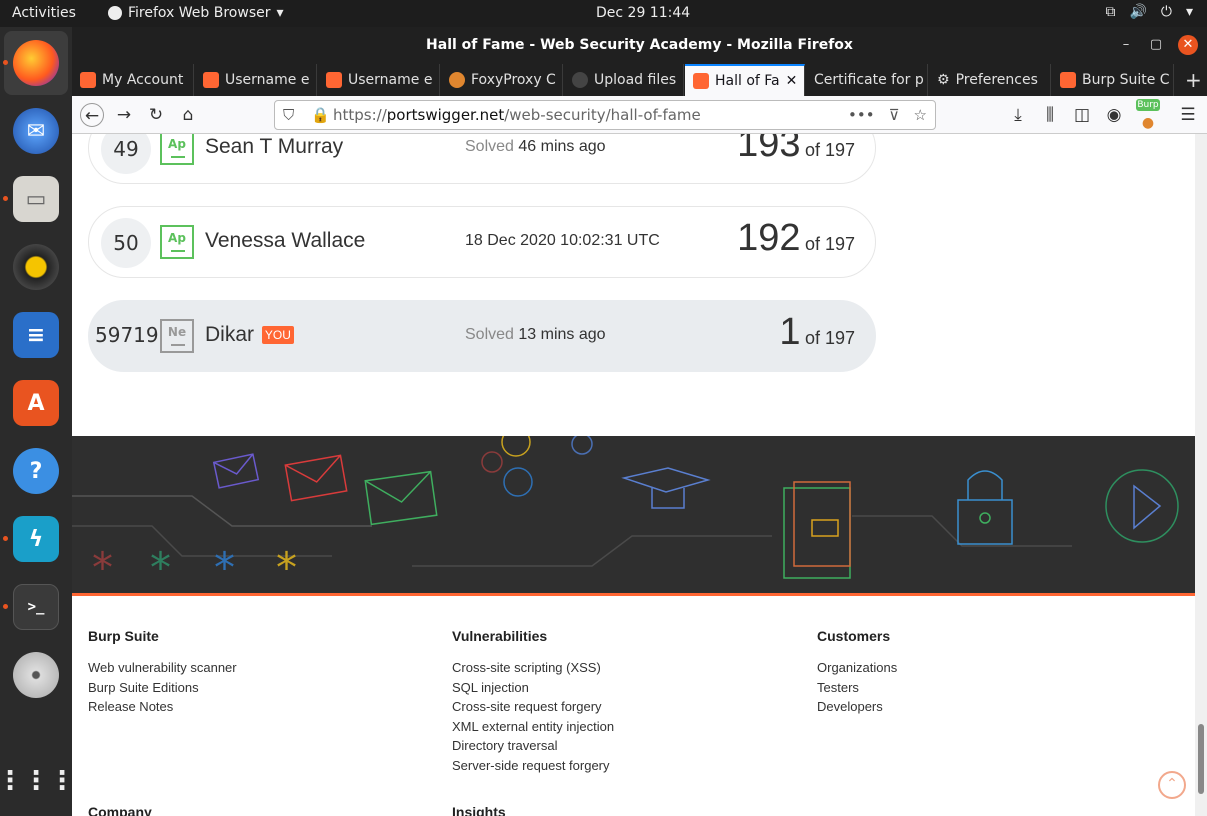 The width and height of the screenshot is (1207, 816). What do you see at coordinates (1148, 105) in the screenshot?
I see `burp-extension-badge: Burp` at bounding box center [1148, 105].